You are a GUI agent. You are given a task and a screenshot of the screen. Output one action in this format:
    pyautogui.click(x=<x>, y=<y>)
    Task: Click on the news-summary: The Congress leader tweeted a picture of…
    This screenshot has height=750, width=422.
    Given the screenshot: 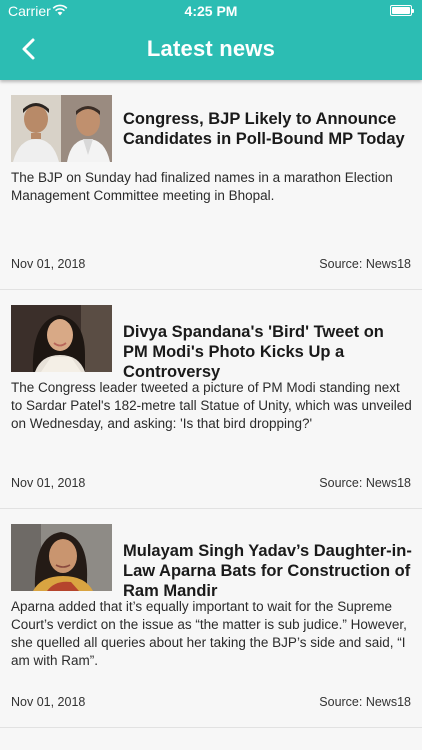 What is the action you would take?
    pyautogui.click(x=211, y=405)
    